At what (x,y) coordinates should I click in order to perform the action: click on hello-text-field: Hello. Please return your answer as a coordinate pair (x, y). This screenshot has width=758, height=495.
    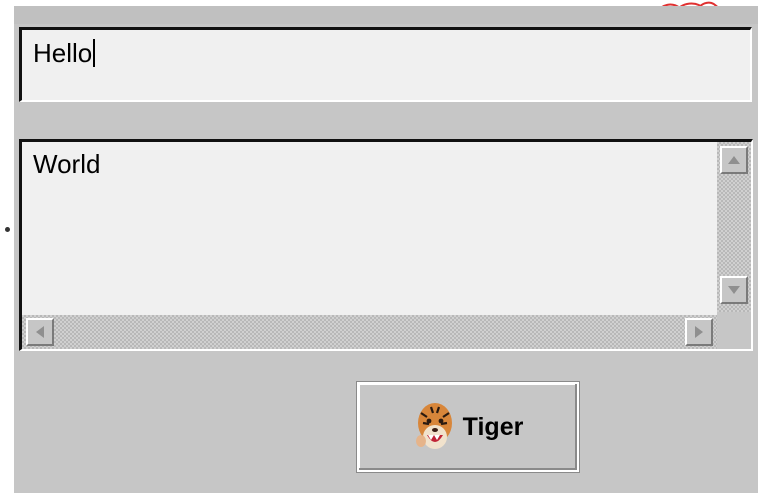
    Looking at the image, I should click on (385, 64).